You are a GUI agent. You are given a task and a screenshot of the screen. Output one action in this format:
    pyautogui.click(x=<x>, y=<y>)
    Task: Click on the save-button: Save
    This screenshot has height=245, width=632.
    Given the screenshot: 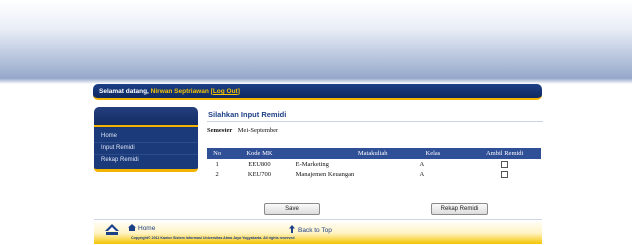 What is the action you would take?
    pyautogui.click(x=292, y=209)
    